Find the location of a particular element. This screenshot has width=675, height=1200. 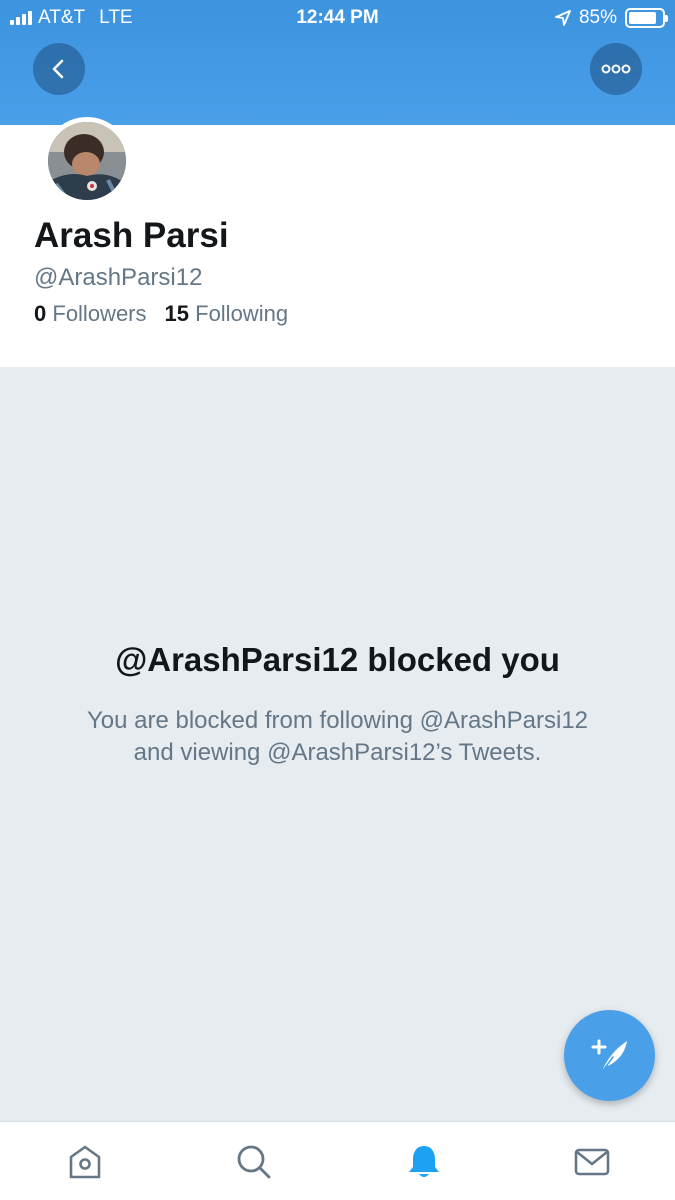

battery-icon is located at coordinates (646, 18).